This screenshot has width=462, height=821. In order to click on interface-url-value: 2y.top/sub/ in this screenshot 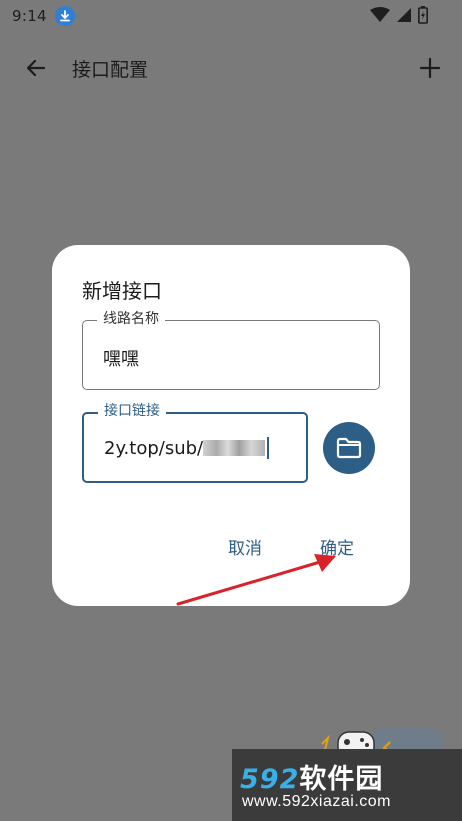, I will do `click(154, 448)`.